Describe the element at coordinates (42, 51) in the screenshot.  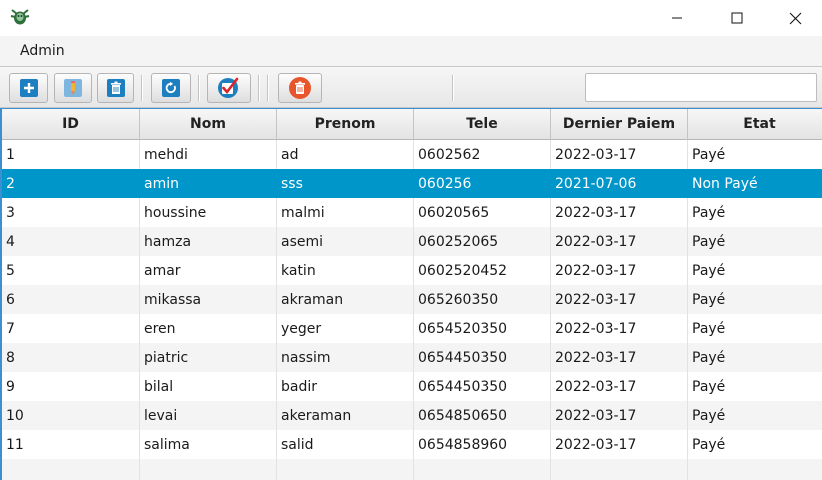
I see `menu-admin: Admin` at that location.